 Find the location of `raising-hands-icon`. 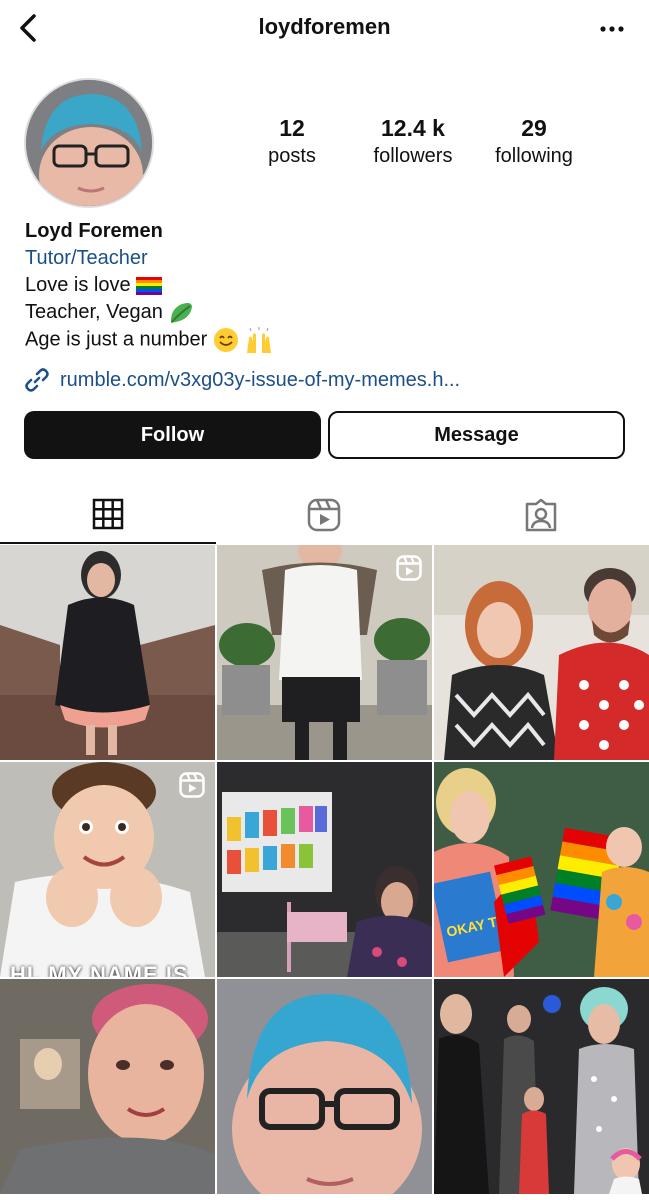

raising-hands-icon is located at coordinates (259, 340).